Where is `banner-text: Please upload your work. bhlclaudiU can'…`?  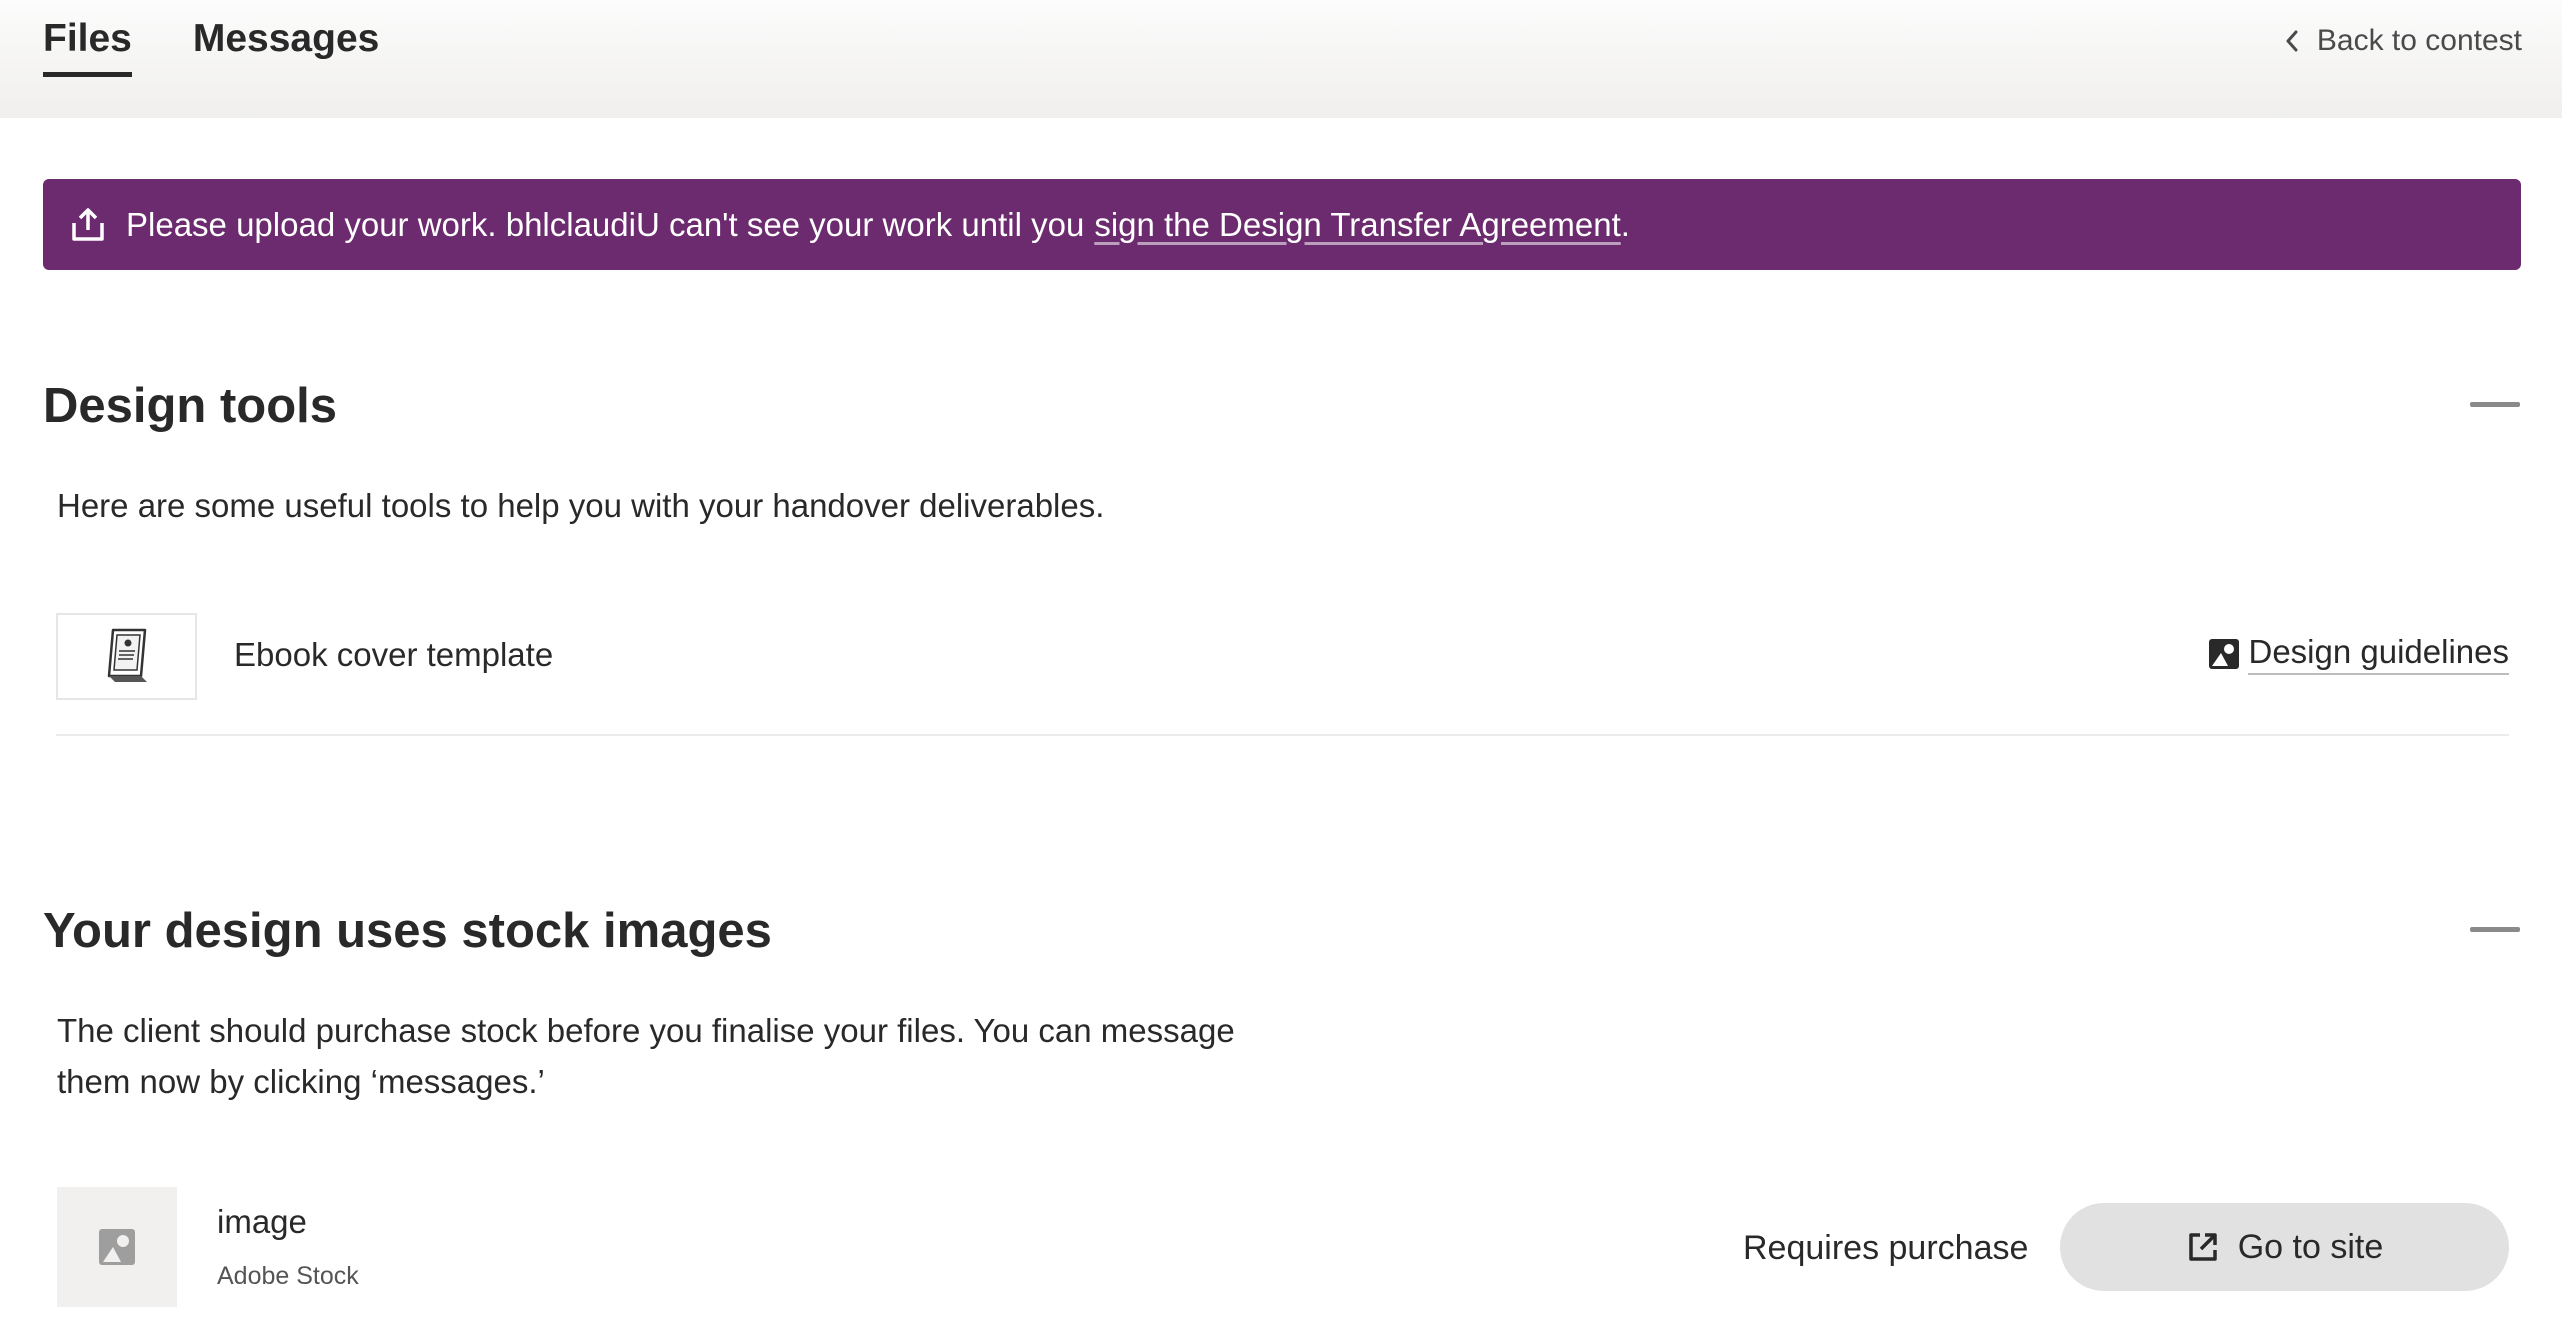
banner-text: Please upload your work. bhlclaudiU can'… is located at coordinates (605, 224).